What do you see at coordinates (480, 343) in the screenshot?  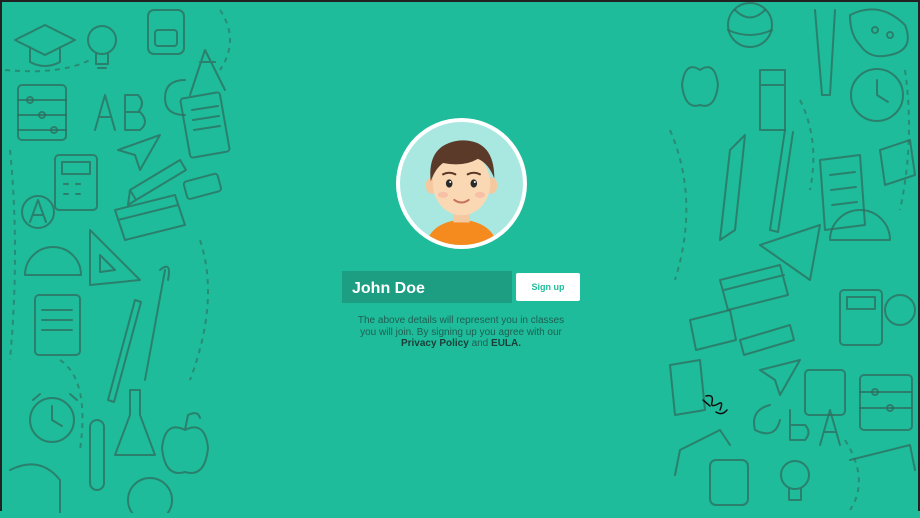 I see `terms-and-text: and` at bounding box center [480, 343].